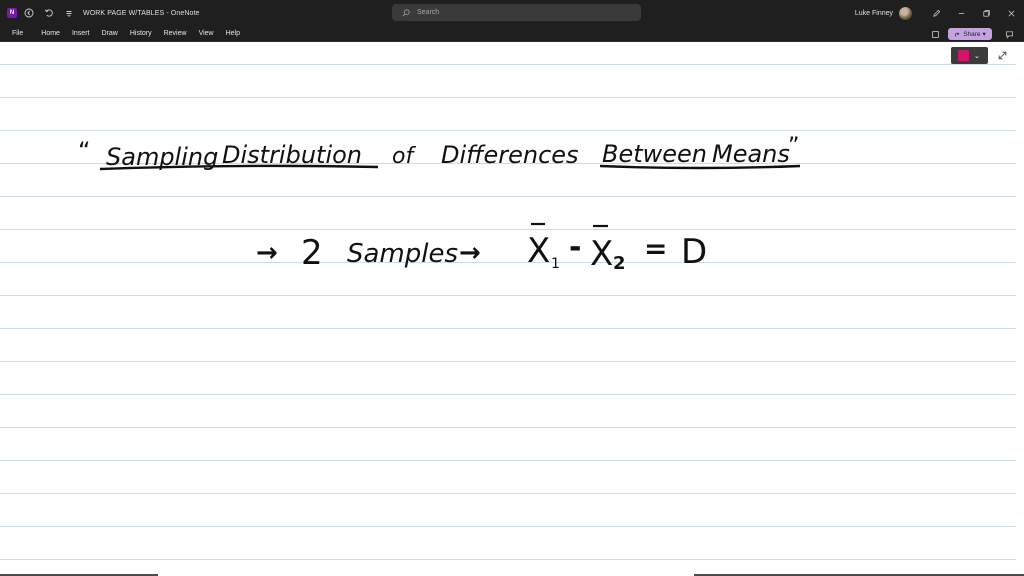  Describe the element at coordinates (961, 13) in the screenshot. I see `minimize-icon` at that location.